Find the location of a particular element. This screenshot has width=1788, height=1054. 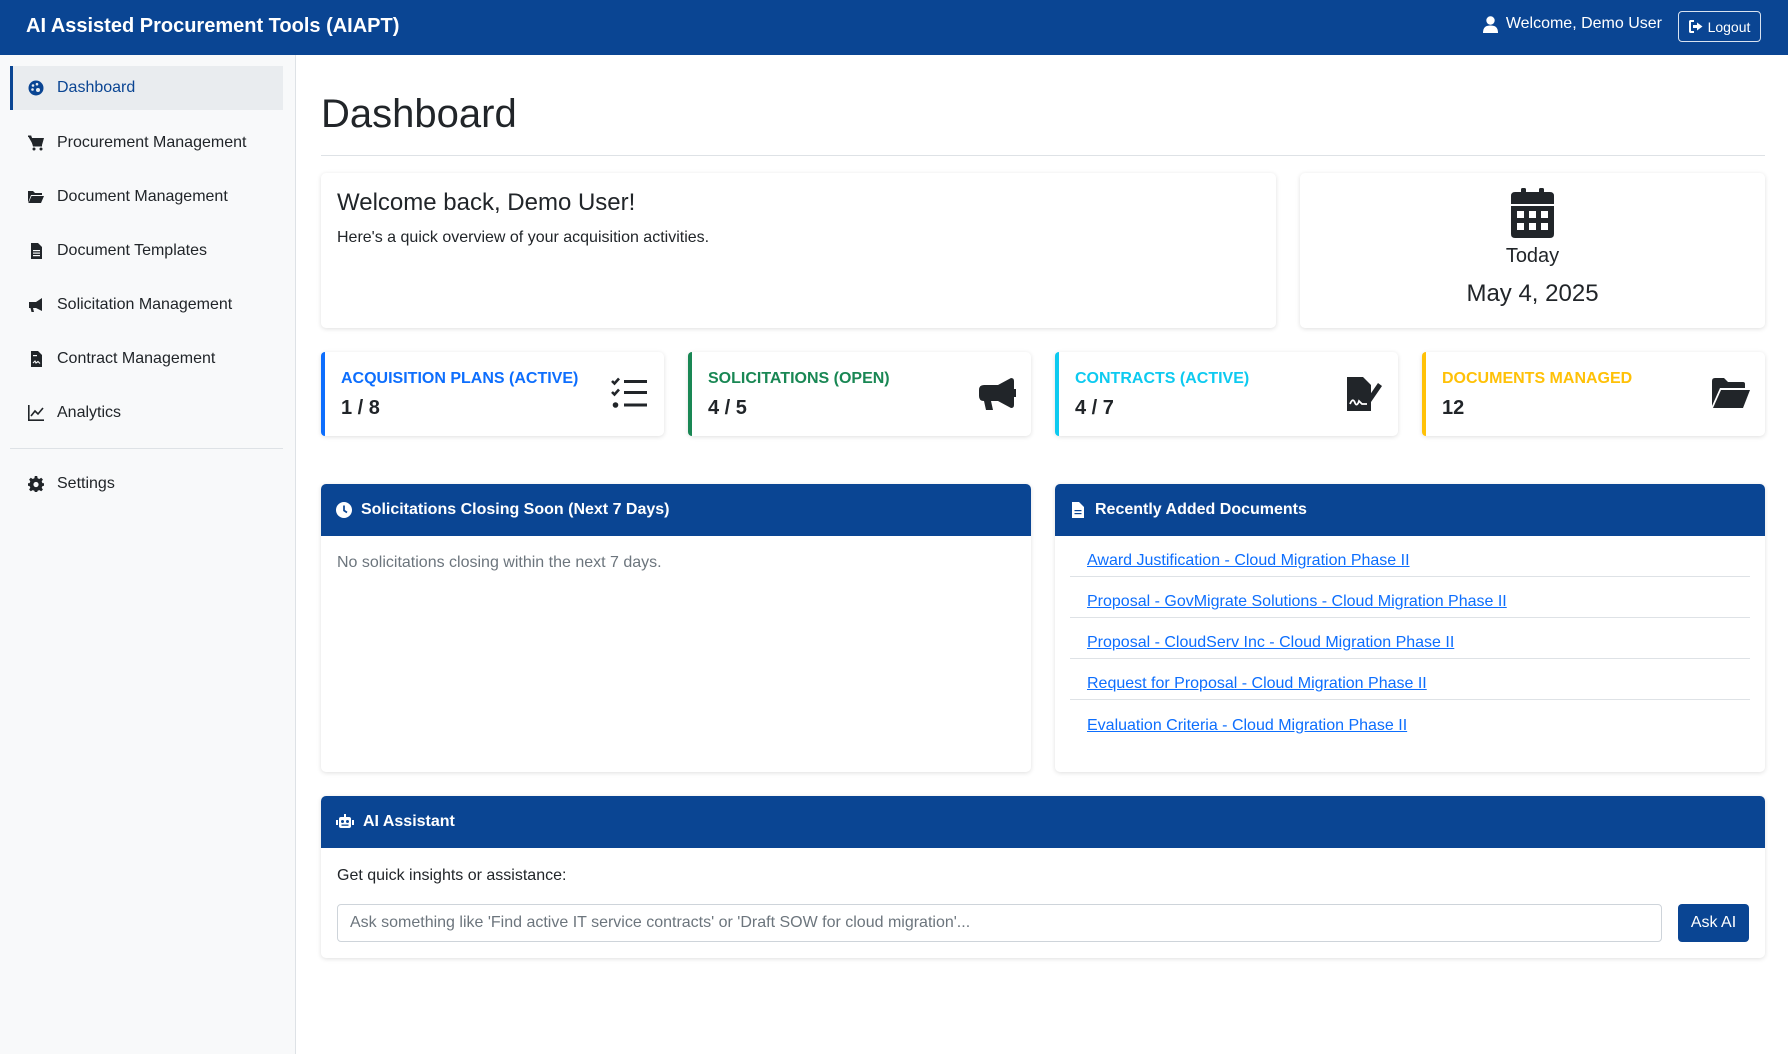

file-signature-icon is located at coordinates (1364, 394).